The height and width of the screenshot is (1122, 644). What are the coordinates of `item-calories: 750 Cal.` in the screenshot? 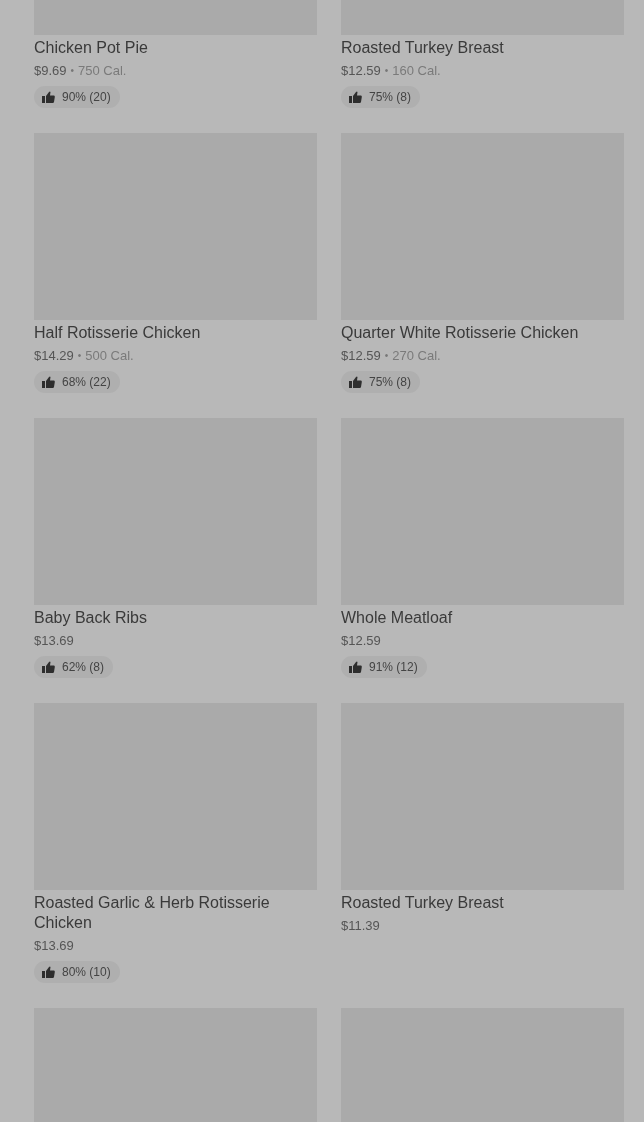 It's located at (102, 71).